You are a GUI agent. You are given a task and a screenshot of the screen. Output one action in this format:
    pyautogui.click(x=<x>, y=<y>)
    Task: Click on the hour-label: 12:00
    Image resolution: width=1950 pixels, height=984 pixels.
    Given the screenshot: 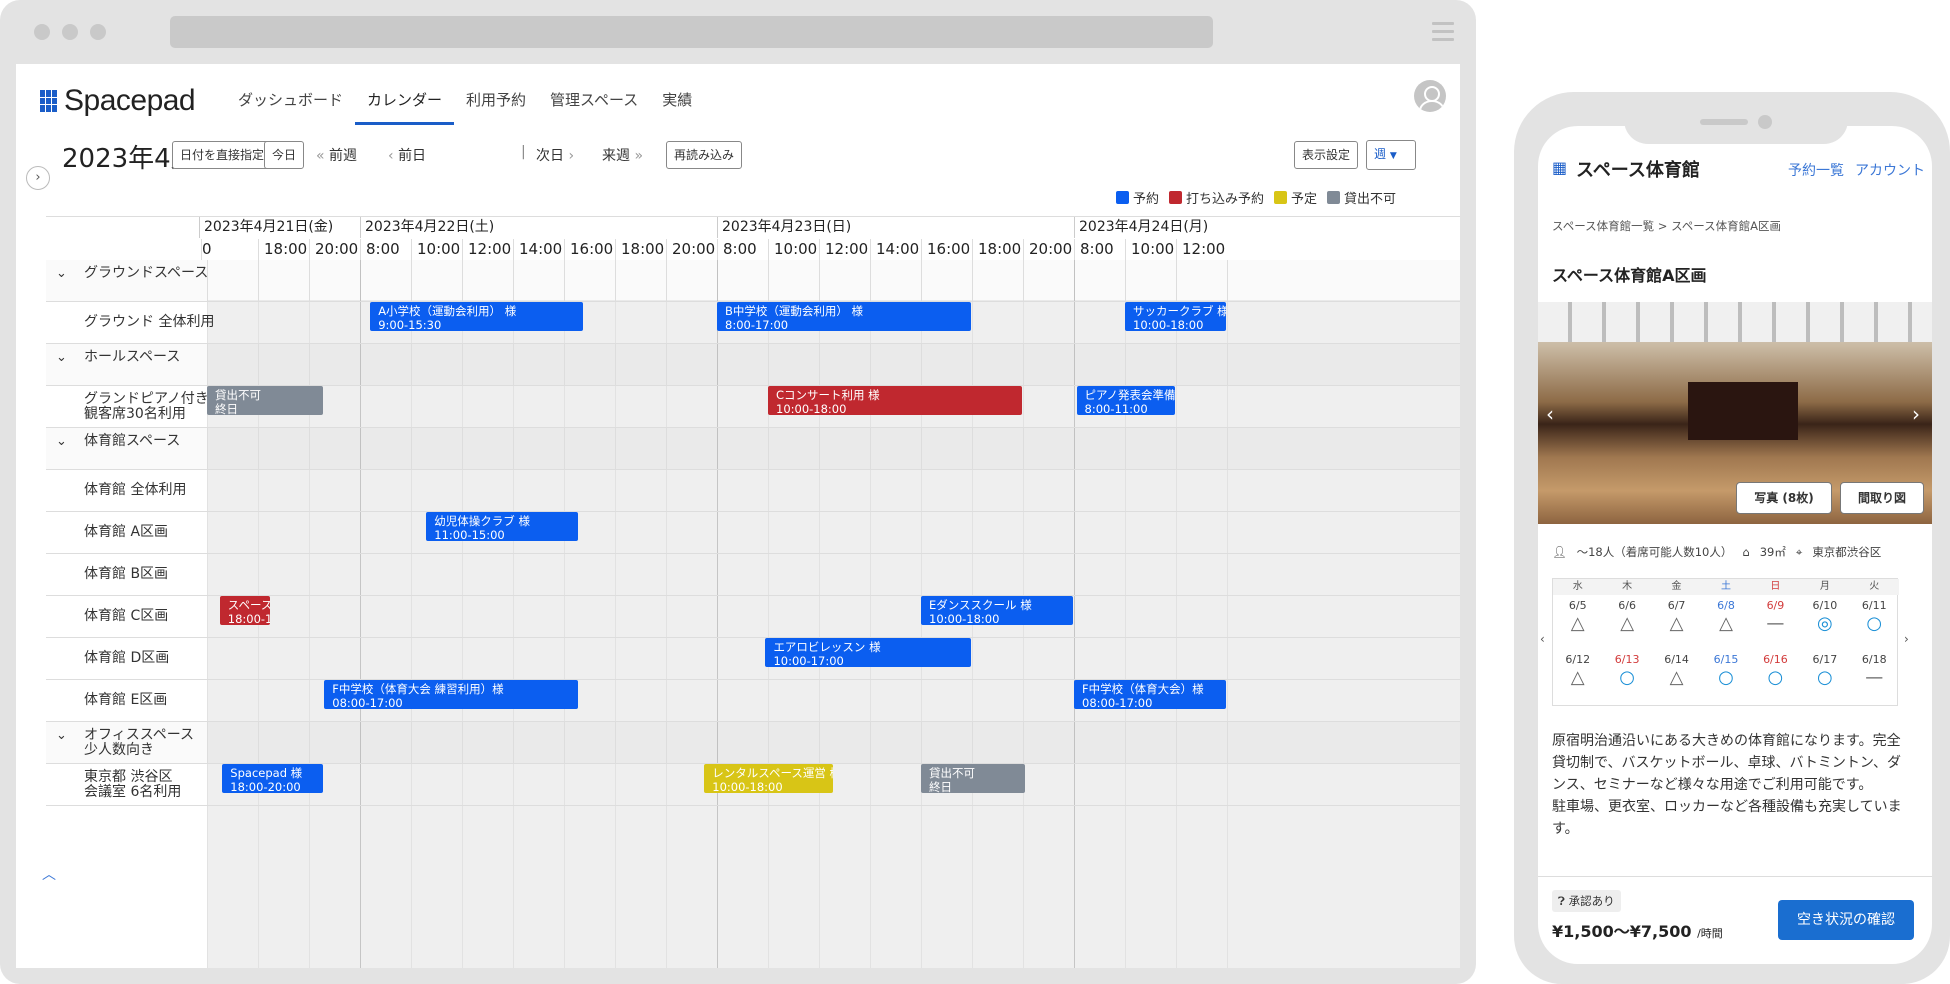 What is the action you would take?
    pyautogui.click(x=487, y=249)
    